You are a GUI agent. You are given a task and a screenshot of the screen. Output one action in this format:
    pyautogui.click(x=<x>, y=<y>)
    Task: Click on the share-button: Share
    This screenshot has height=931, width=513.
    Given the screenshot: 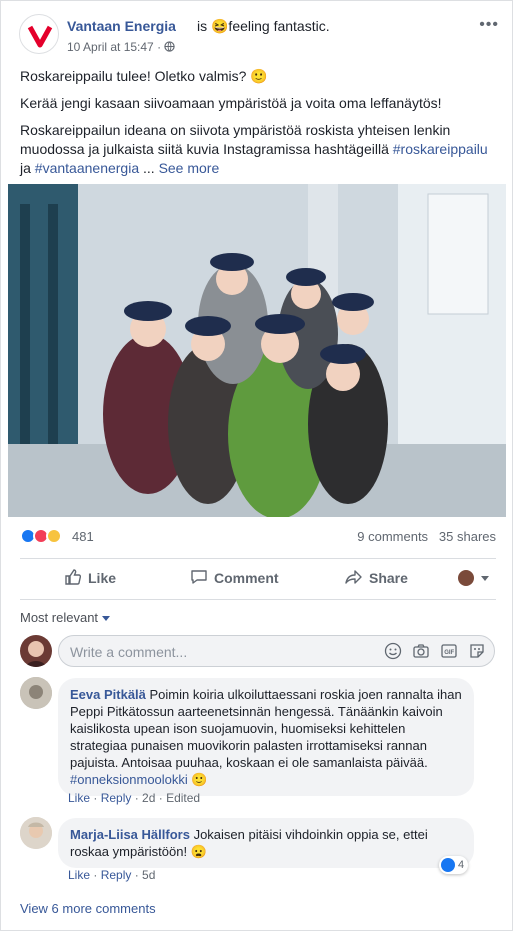 What is the action you would take?
    pyautogui.click(x=376, y=578)
    